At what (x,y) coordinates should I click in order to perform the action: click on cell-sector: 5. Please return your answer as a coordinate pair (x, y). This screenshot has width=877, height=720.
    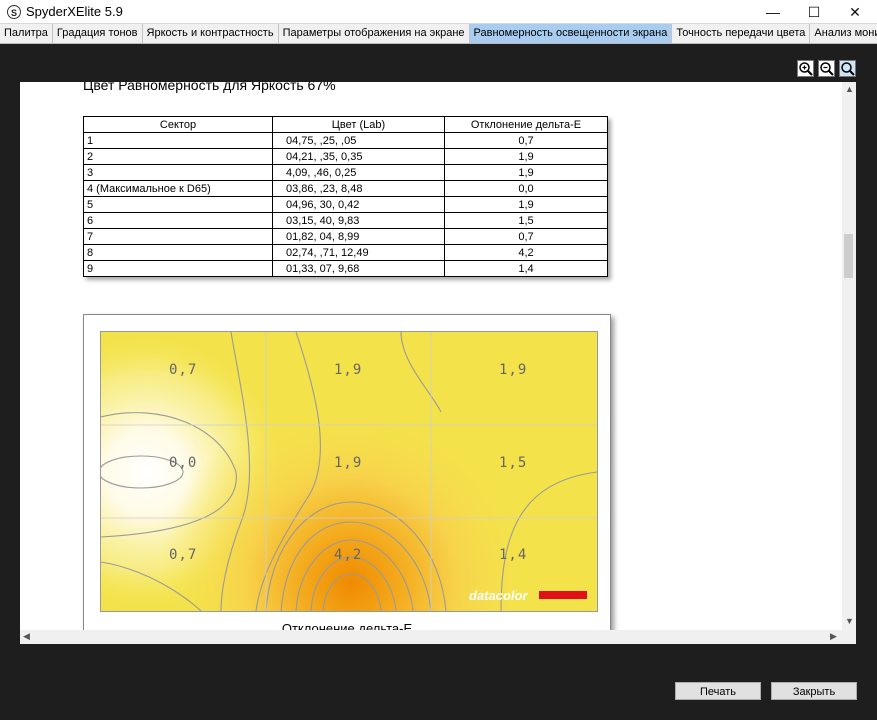
    Looking at the image, I should click on (178, 204).